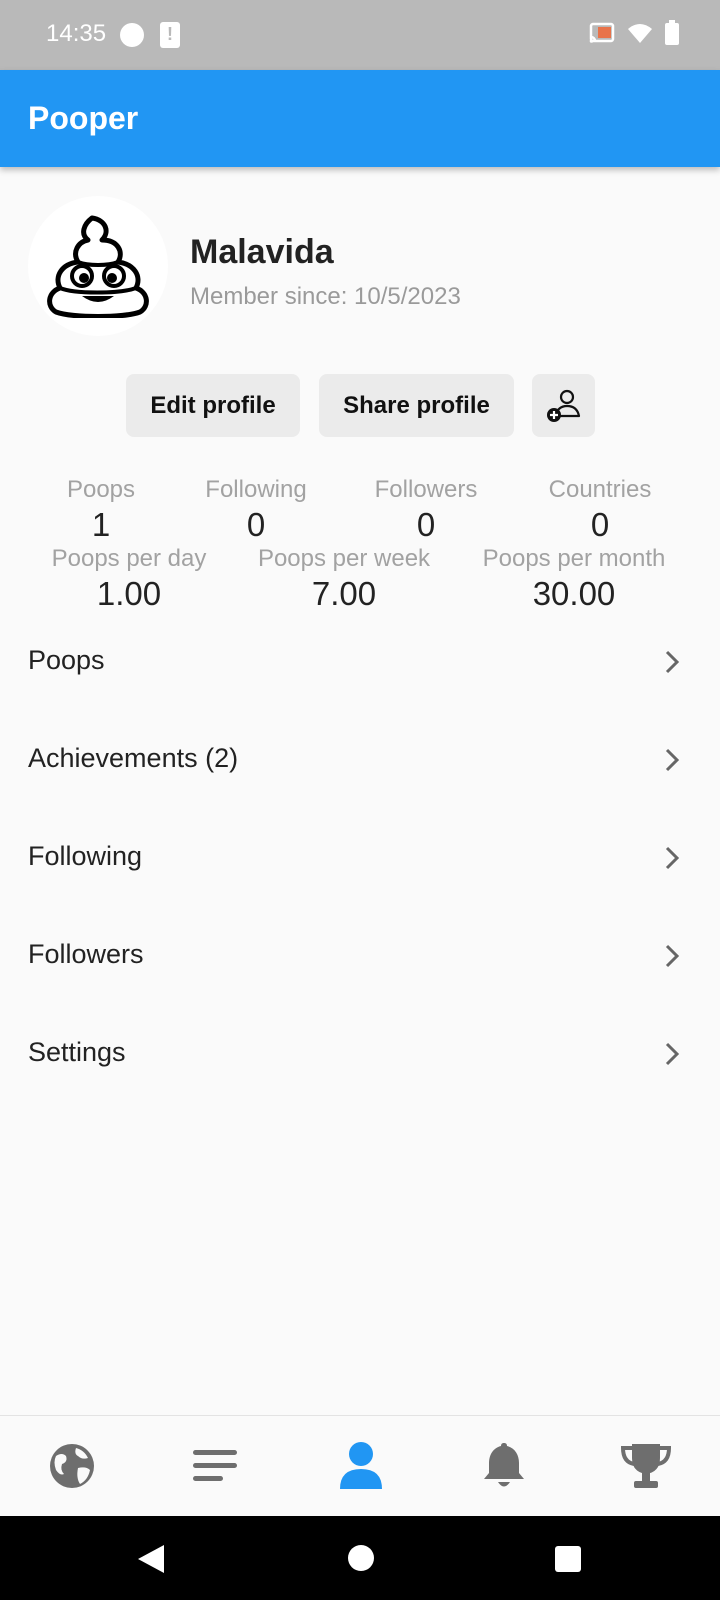 This screenshot has height=1600, width=720. What do you see at coordinates (360, 661) in the screenshot?
I see `menu-item-poops: Poops` at bounding box center [360, 661].